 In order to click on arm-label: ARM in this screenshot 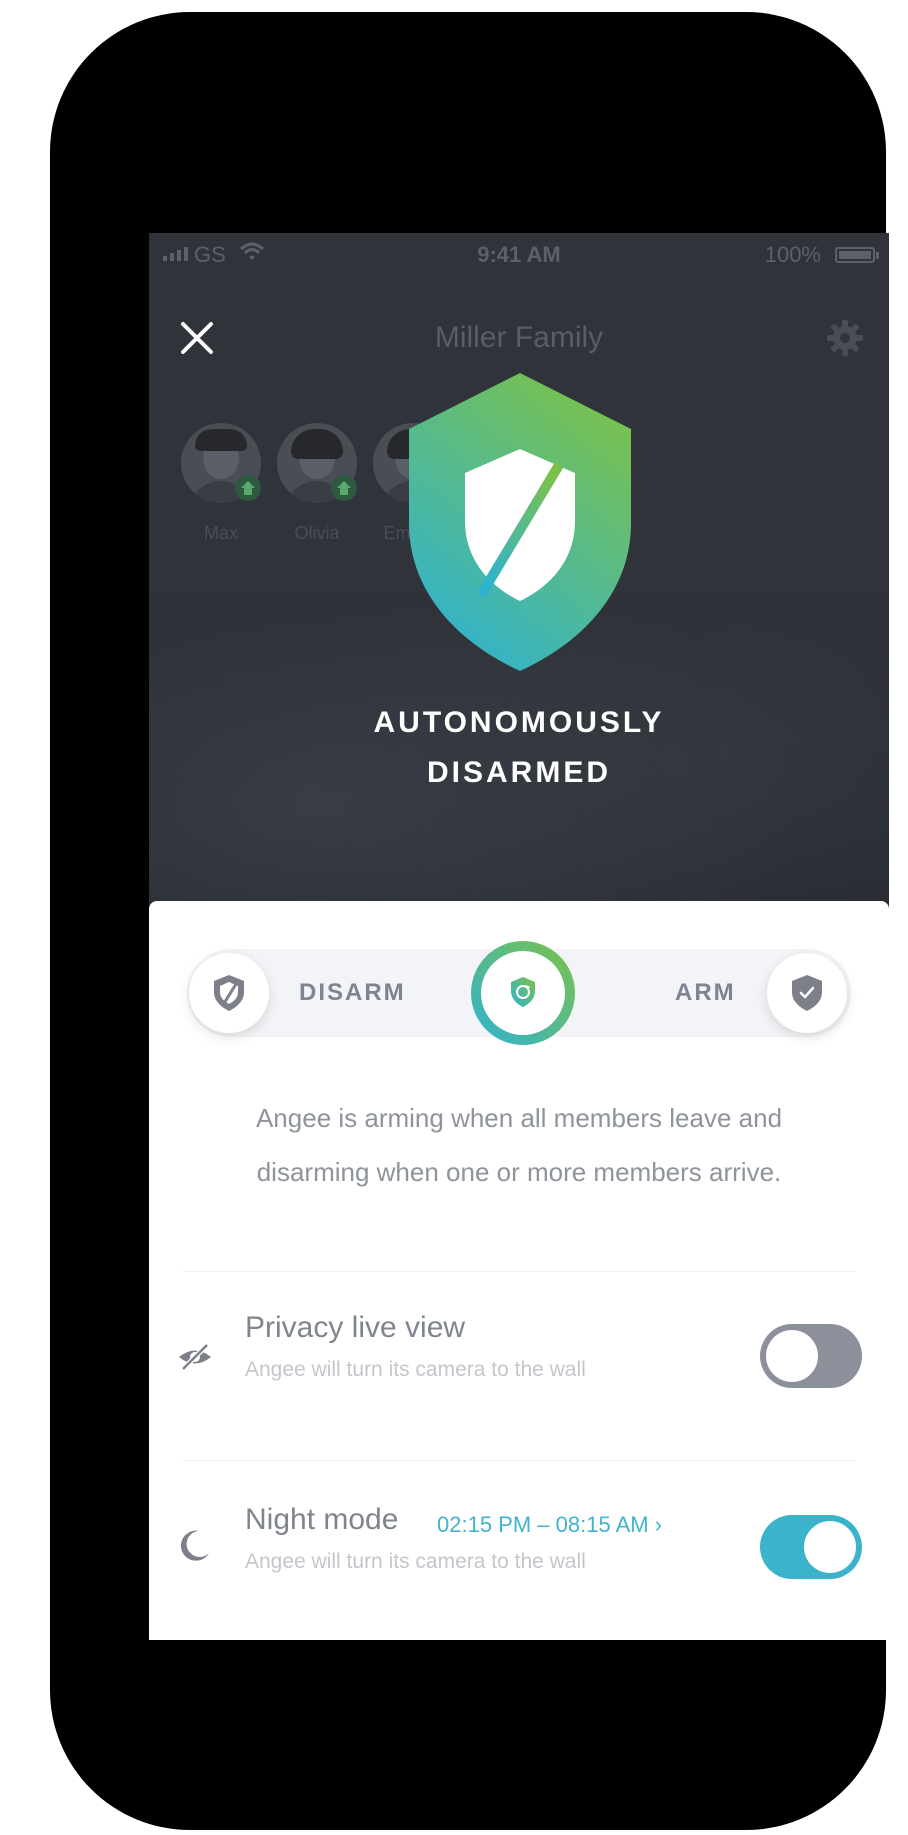, I will do `click(705, 993)`.